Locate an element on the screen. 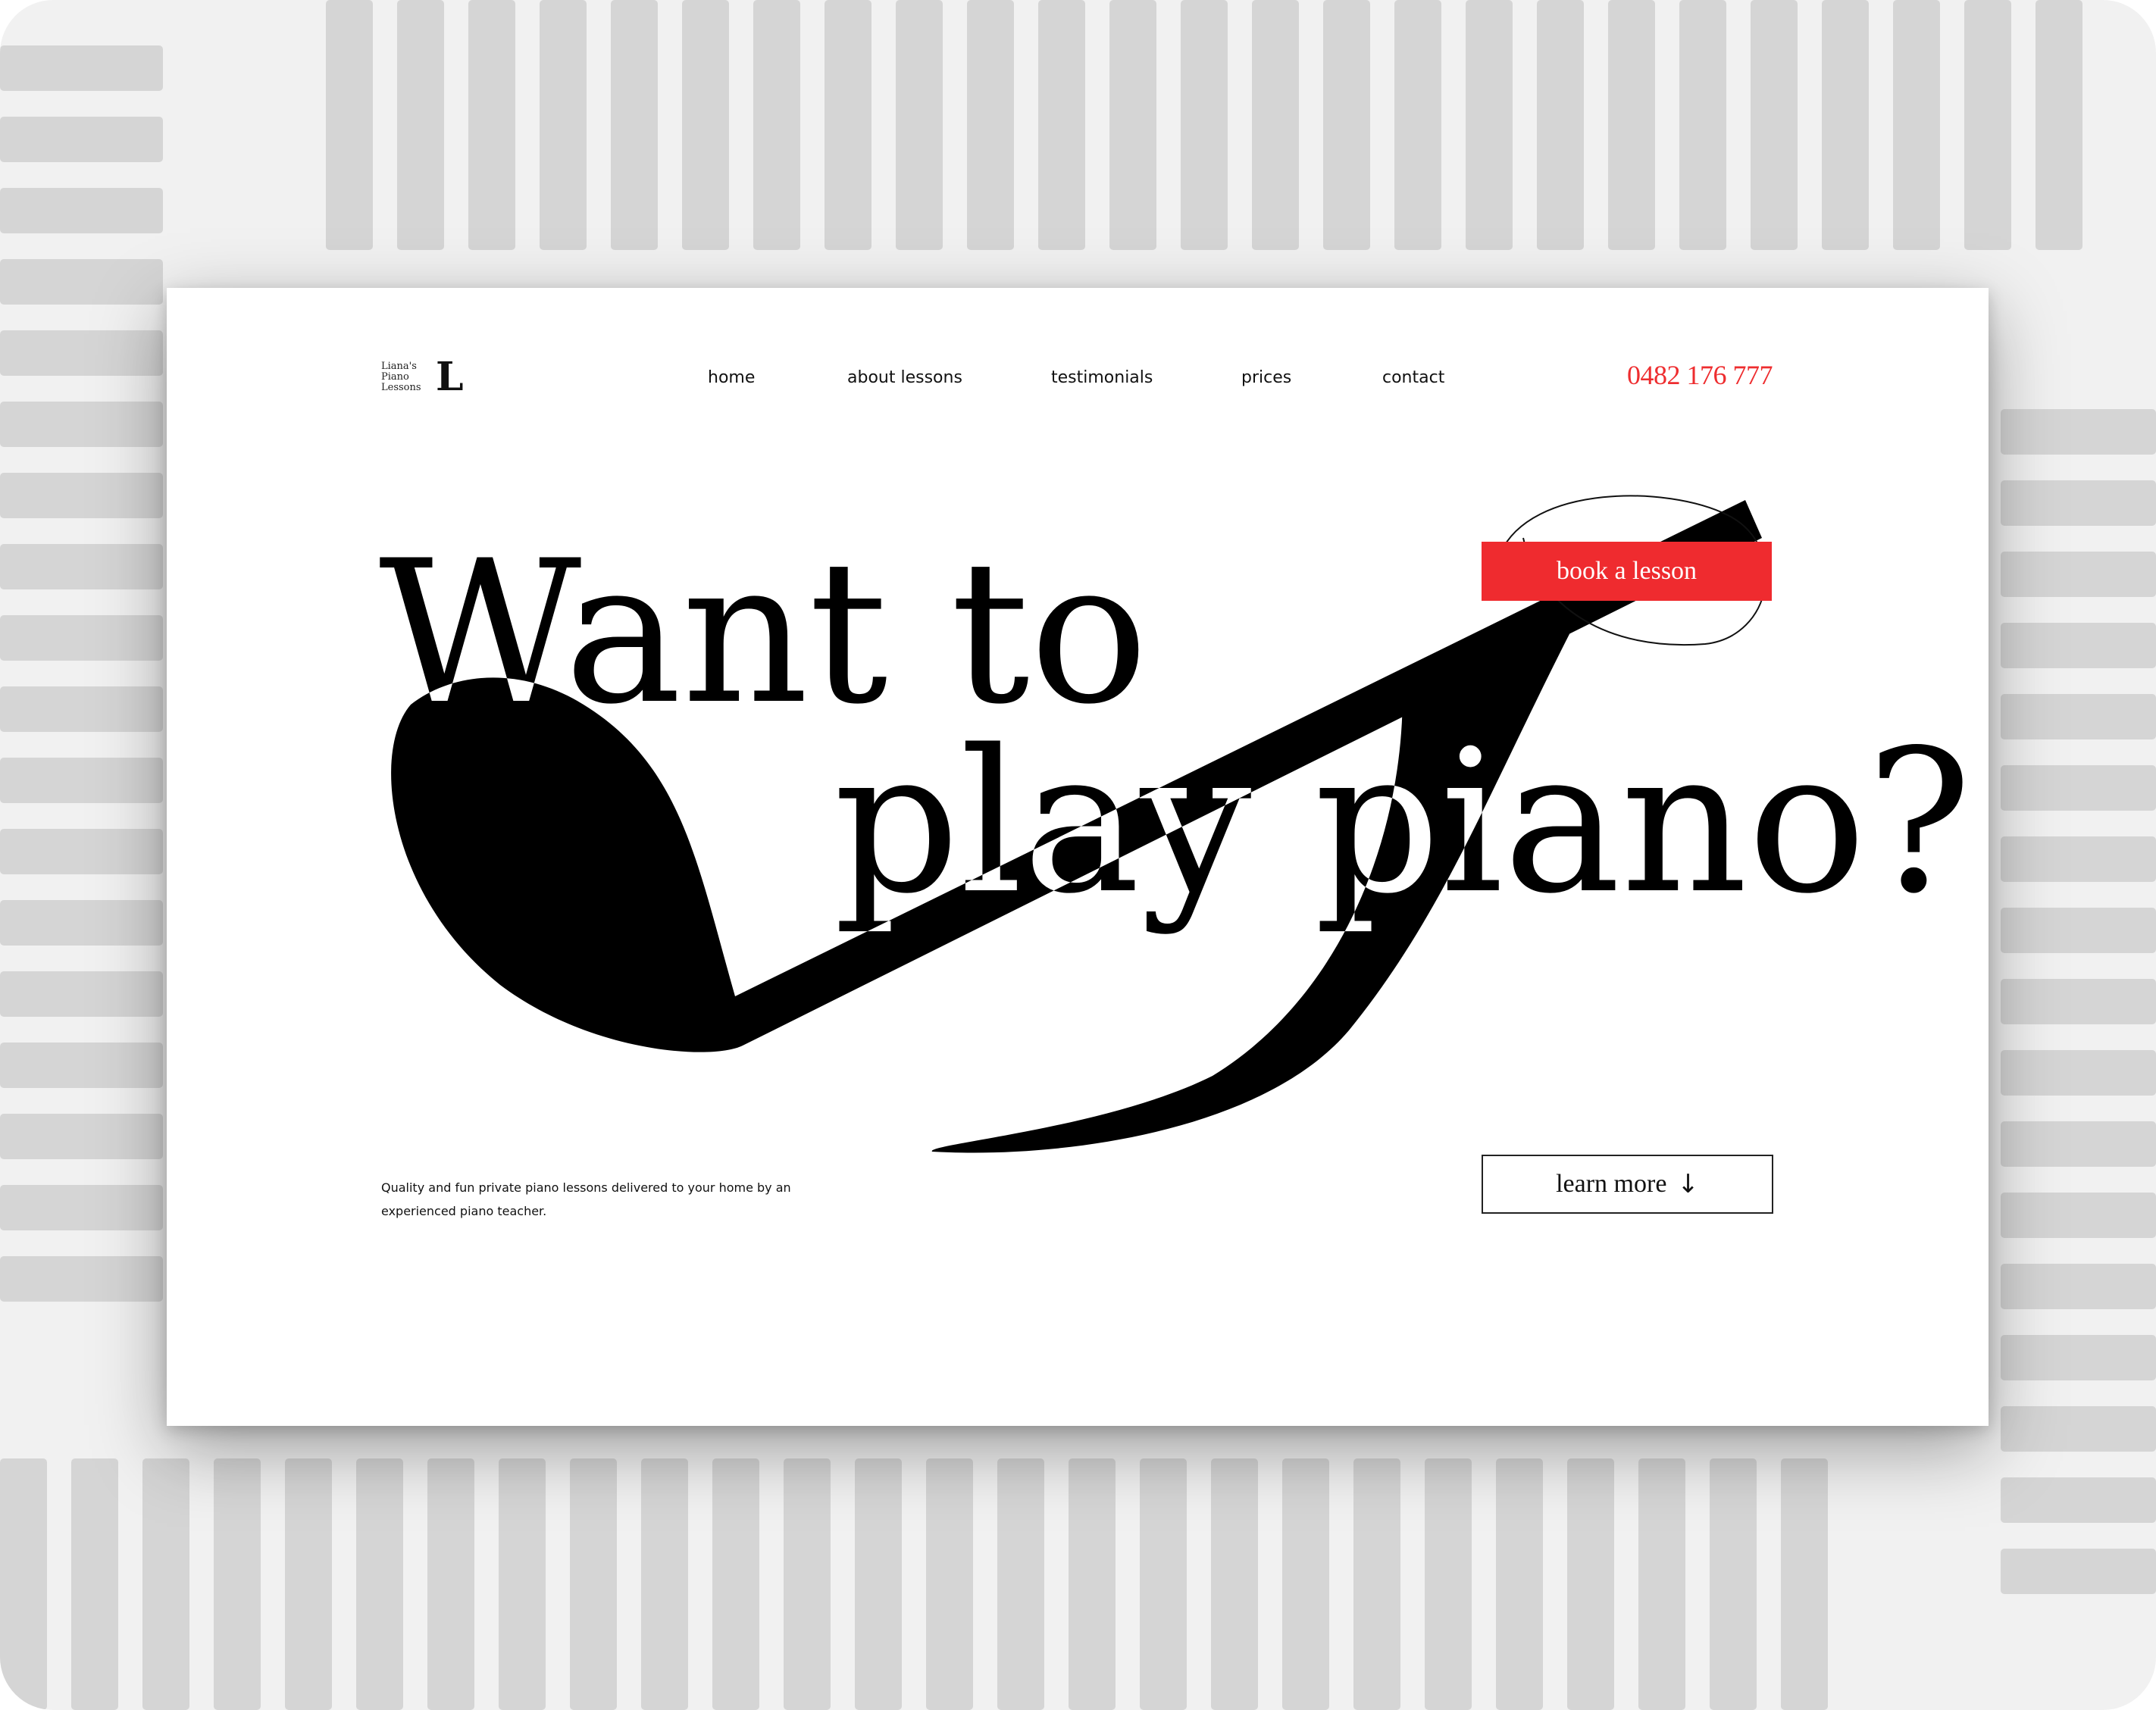  logo-line-1: Liana's is located at coordinates (399, 366).